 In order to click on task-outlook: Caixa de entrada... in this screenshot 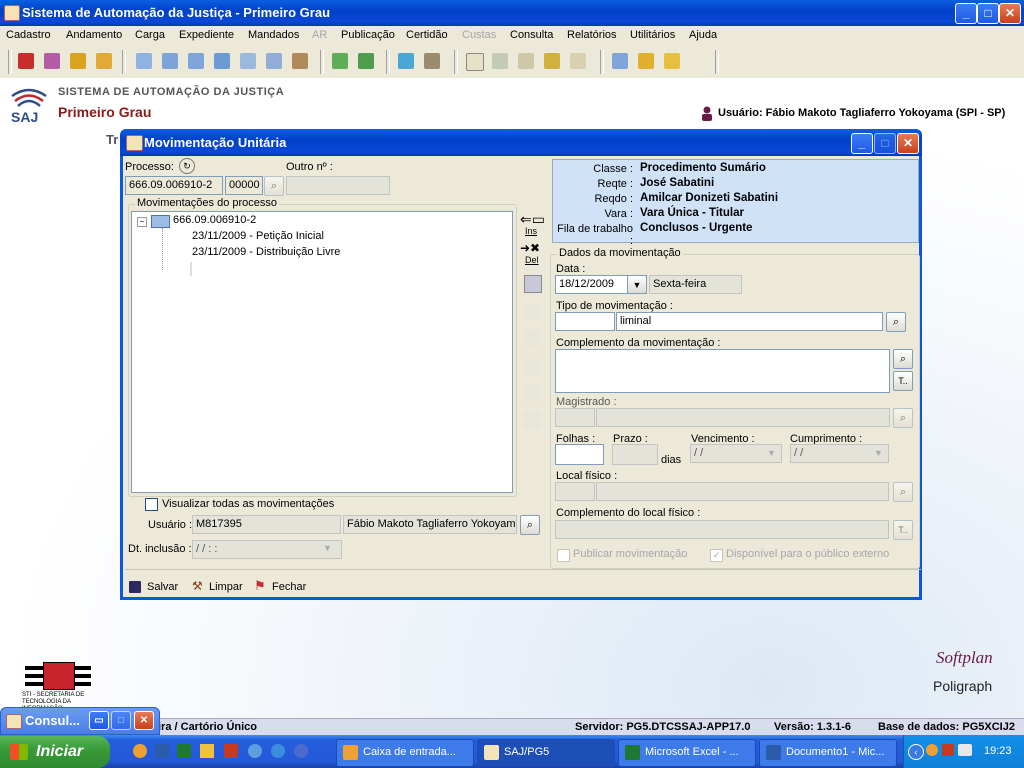, I will do `click(405, 753)`.